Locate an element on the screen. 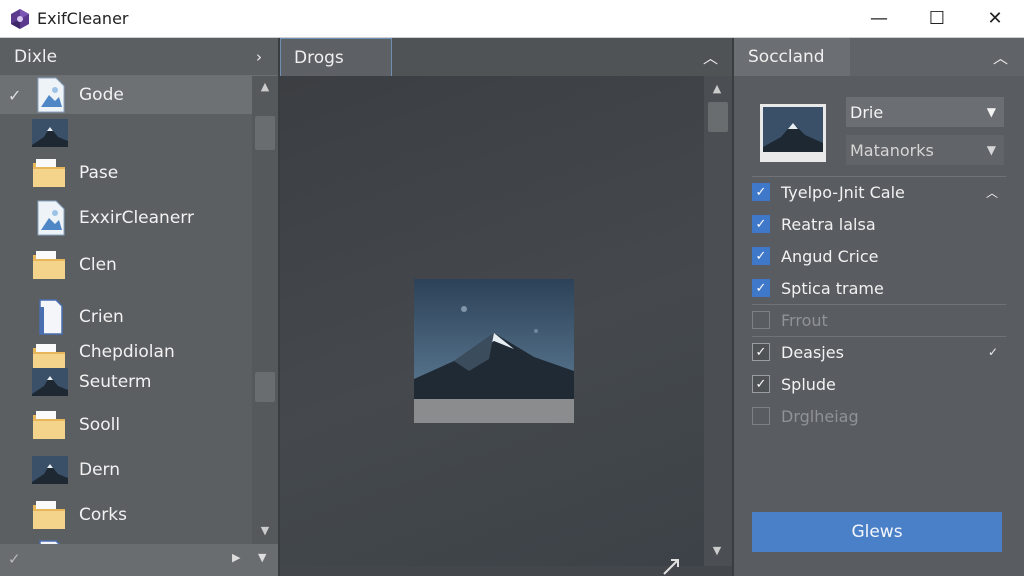 This screenshot has width=1024, height=576. list-item: Crien is located at coordinates (126, 317).